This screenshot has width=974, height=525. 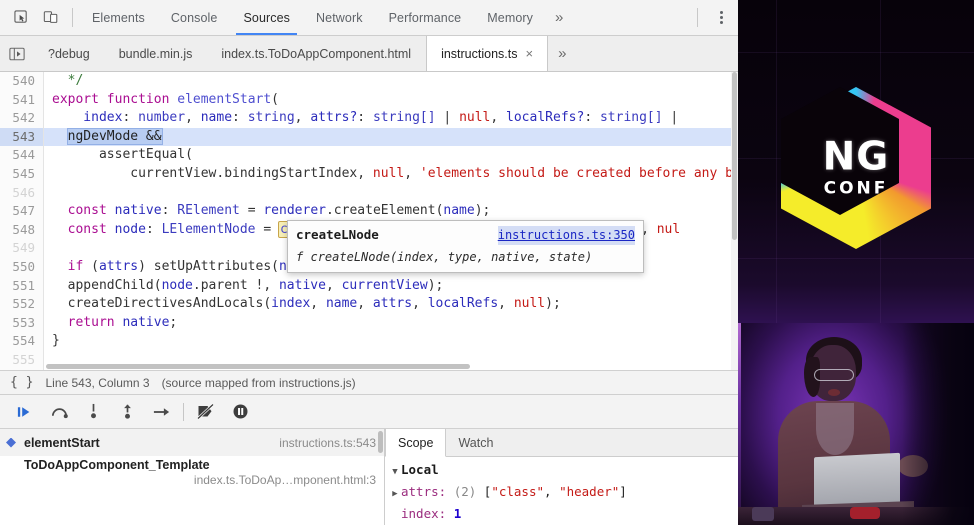 I want to click on tab-memory: Memory, so click(x=510, y=17).